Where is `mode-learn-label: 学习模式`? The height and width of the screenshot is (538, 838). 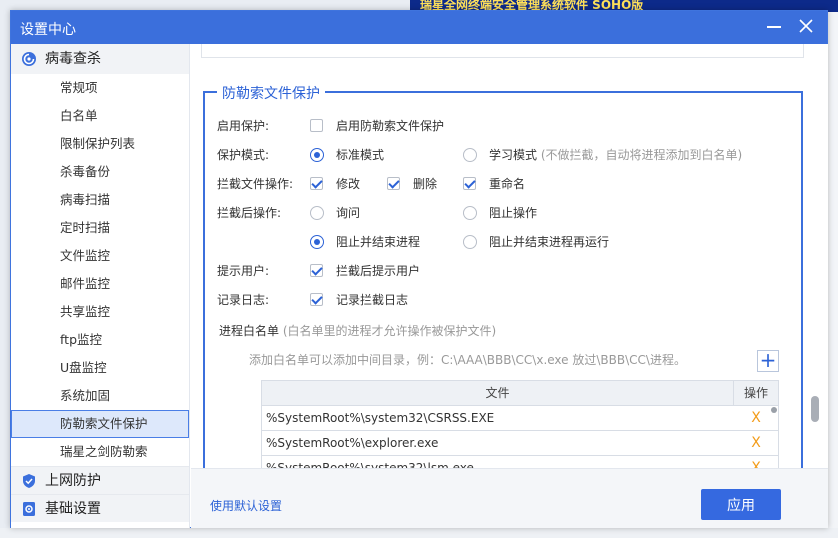
mode-learn-label: 学习模式 is located at coordinates (513, 155).